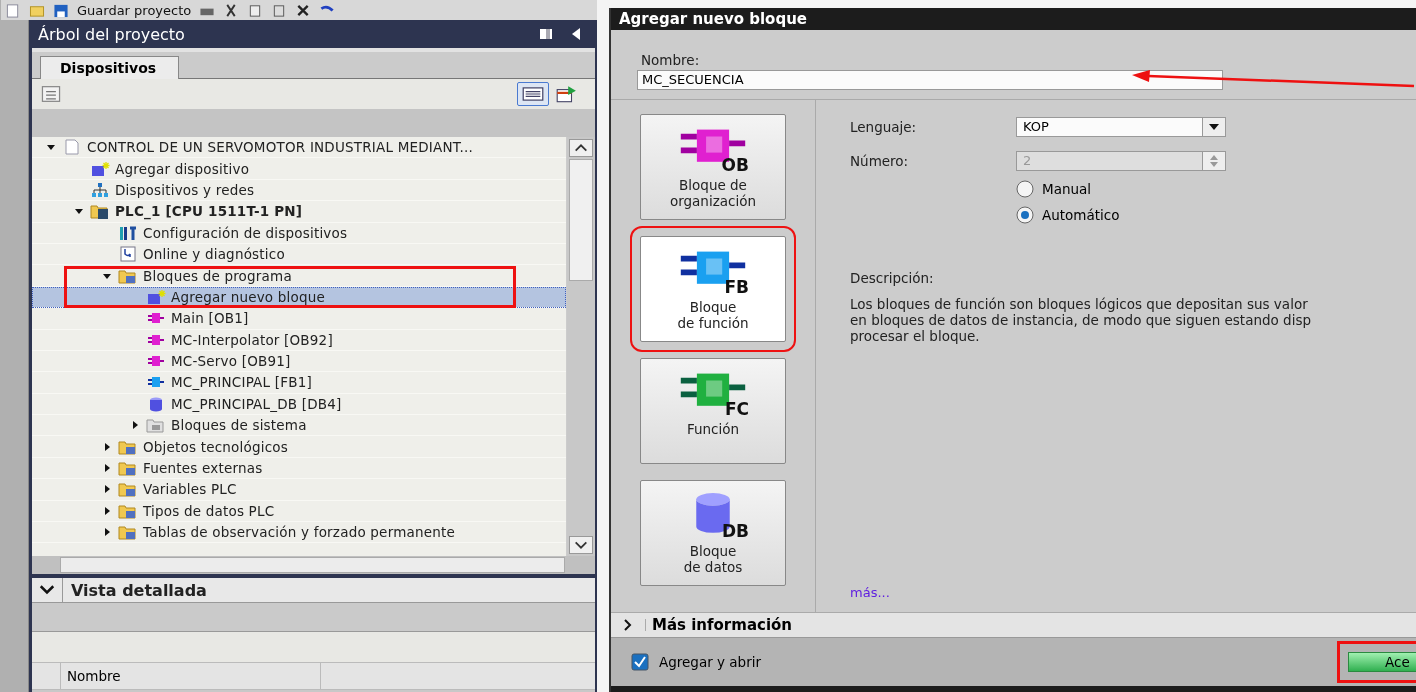 Image resolution: width=1416 pixels, height=692 pixels. Describe the element at coordinates (735, 531) in the screenshot. I see `block-code: DB` at that location.